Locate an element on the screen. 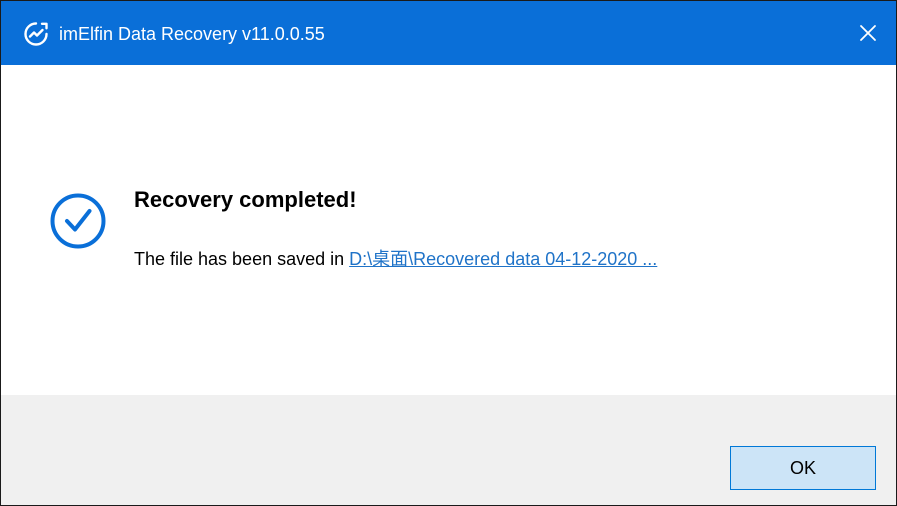 The image size is (897, 506). check-circle-icon is located at coordinates (78, 221).